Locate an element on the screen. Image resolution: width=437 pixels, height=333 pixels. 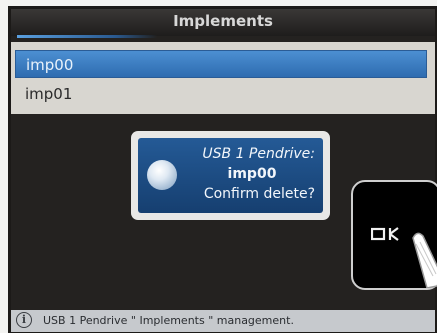
info-icon: i is located at coordinates (24, 320).